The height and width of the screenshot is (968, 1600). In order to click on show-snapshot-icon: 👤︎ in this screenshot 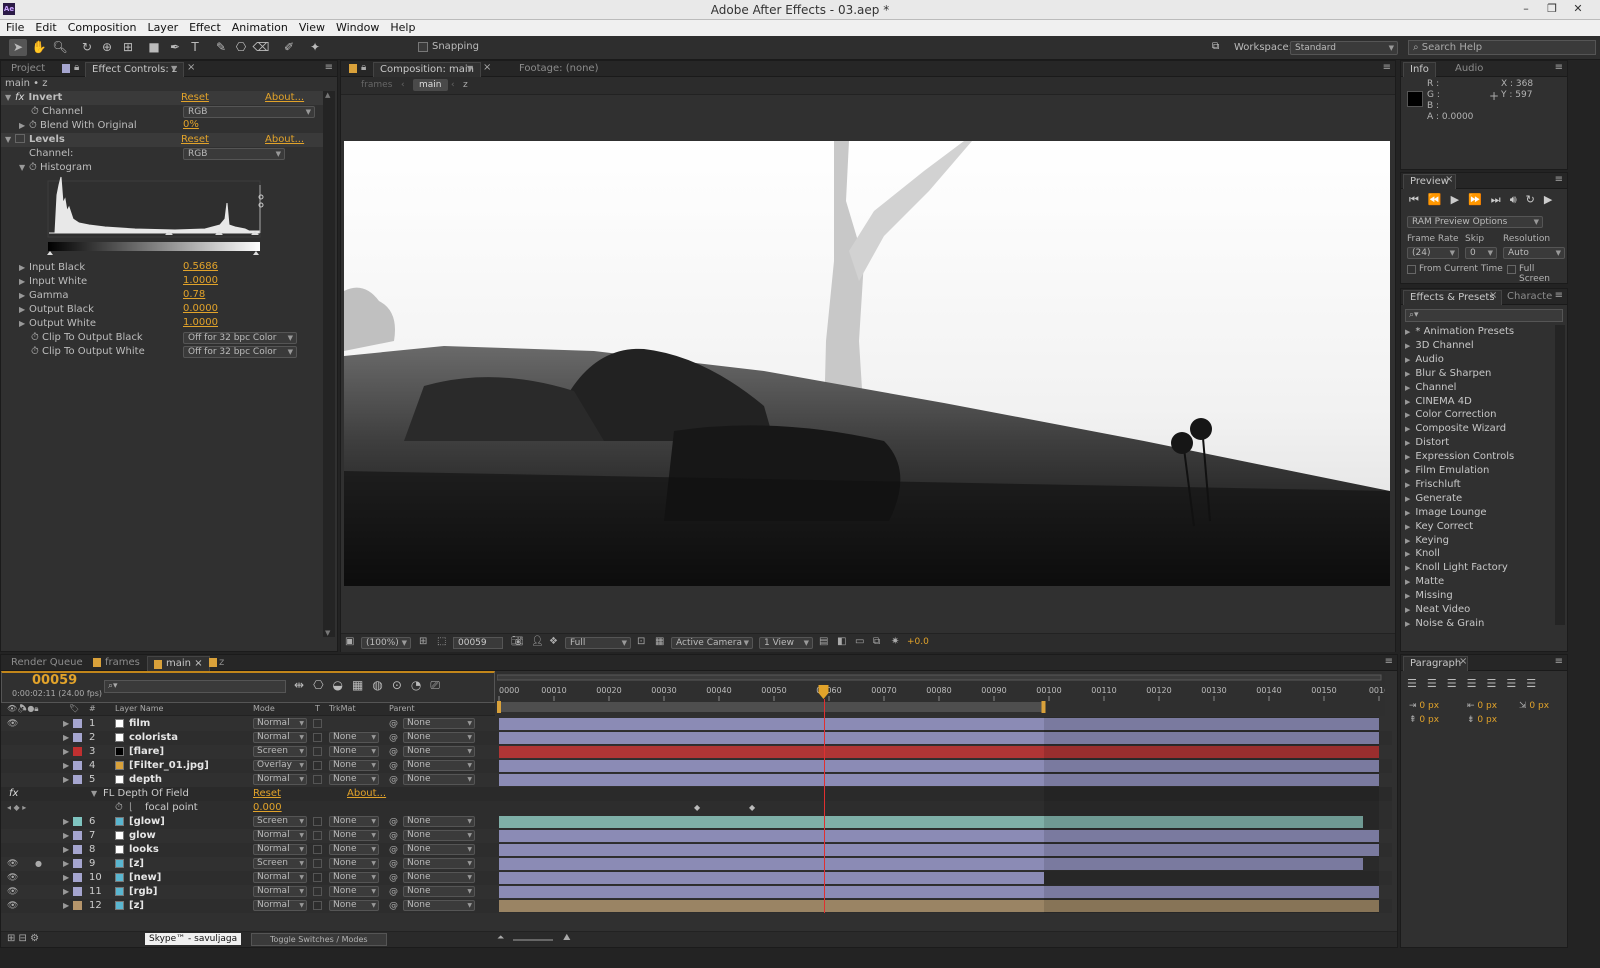, I will do `click(537, 641)`.